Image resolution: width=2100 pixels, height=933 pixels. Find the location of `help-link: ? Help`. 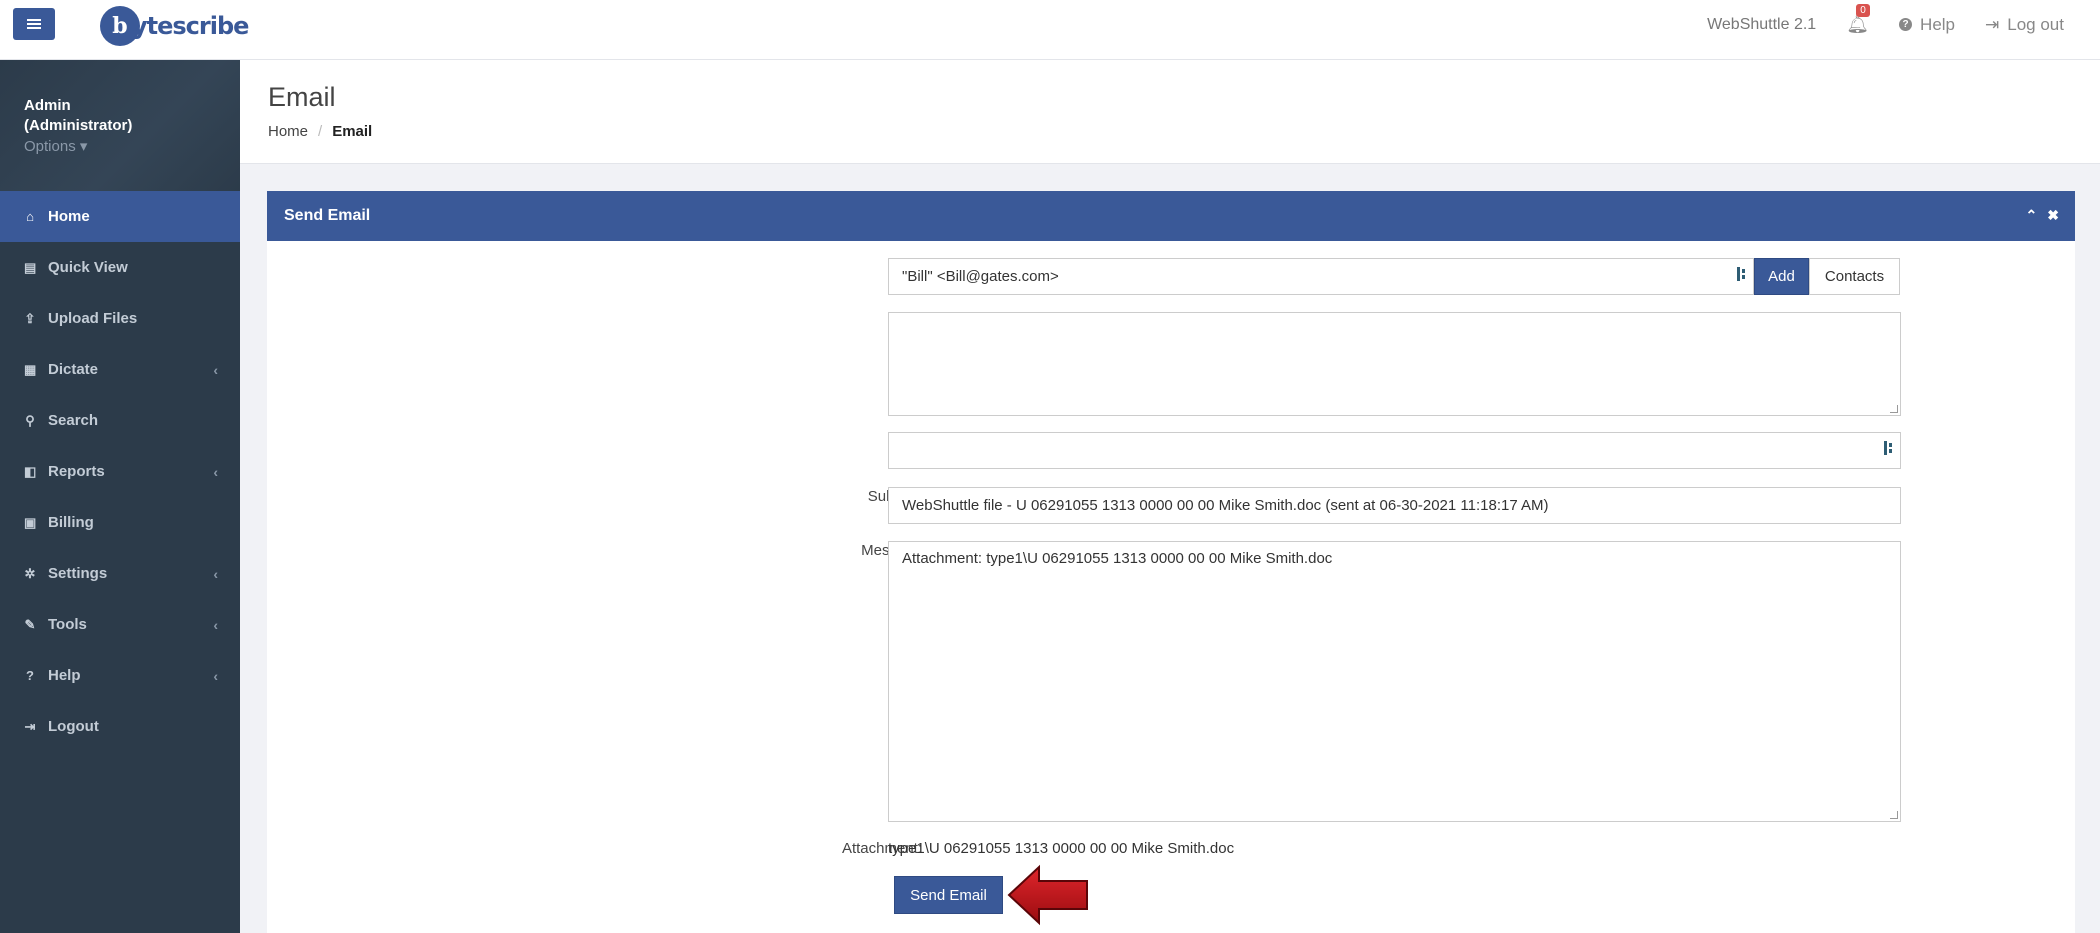

help-link: ? Help is located at coordinates (1927, 25).